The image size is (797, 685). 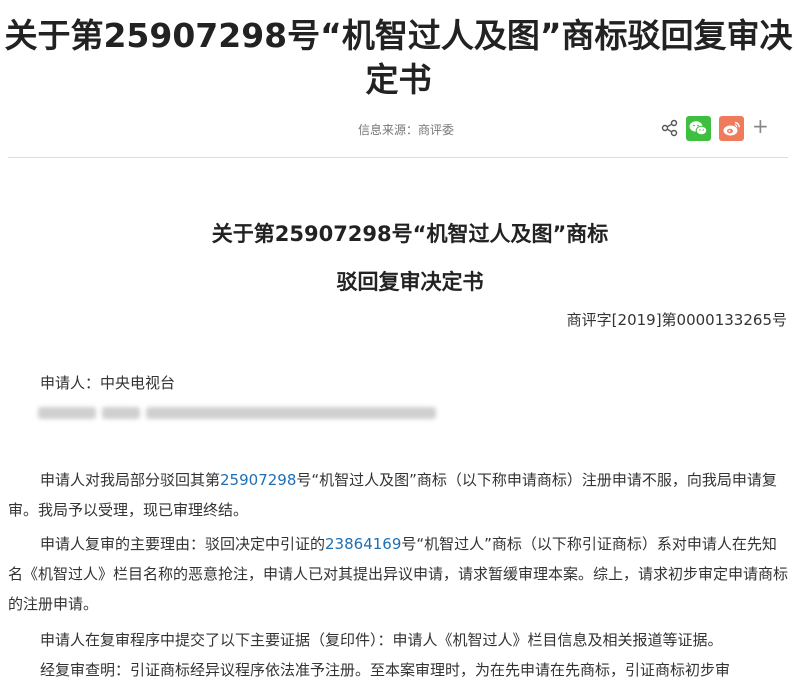 I want to click on document-heading-line2: 驳回复审决定书, so click(x=410, y=282).